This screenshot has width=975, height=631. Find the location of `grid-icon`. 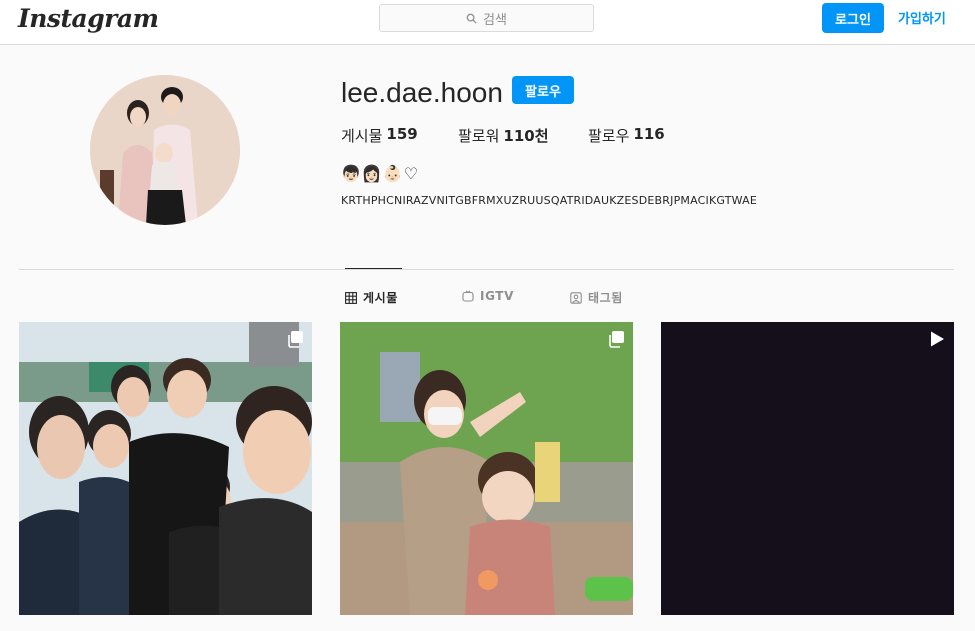

grid-icon is located at coordinates (351, 297).